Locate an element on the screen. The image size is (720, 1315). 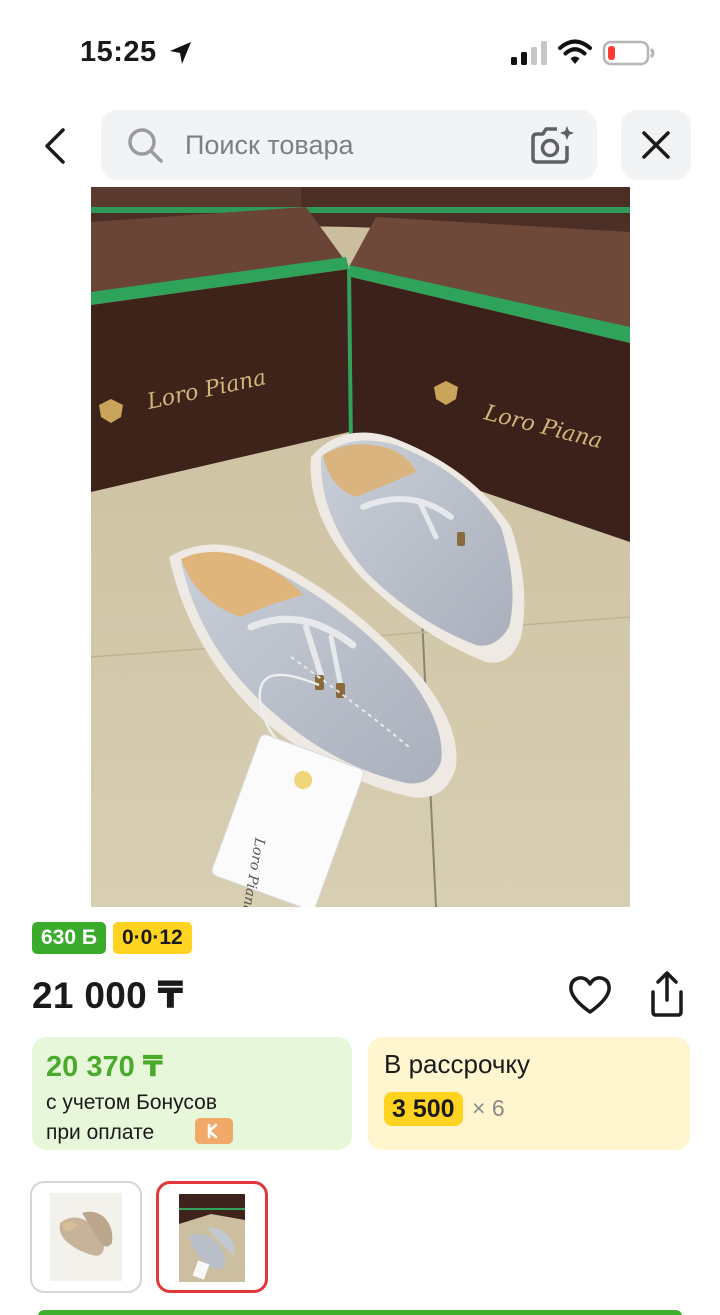
buy-button-edge is located at coordinates (360, 1312).